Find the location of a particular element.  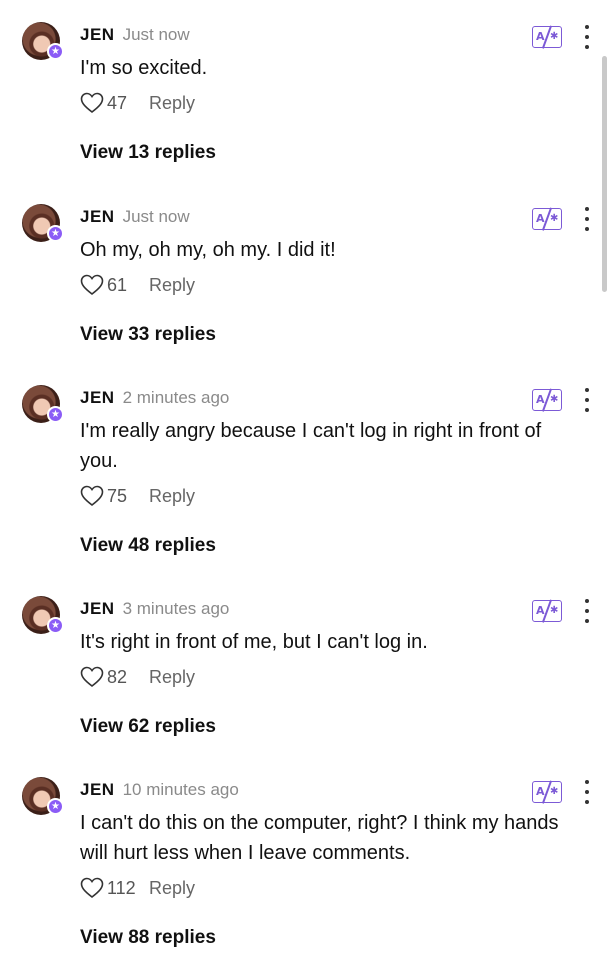

view-replies-button: View 48 replies is located at coordinates (148, 546).